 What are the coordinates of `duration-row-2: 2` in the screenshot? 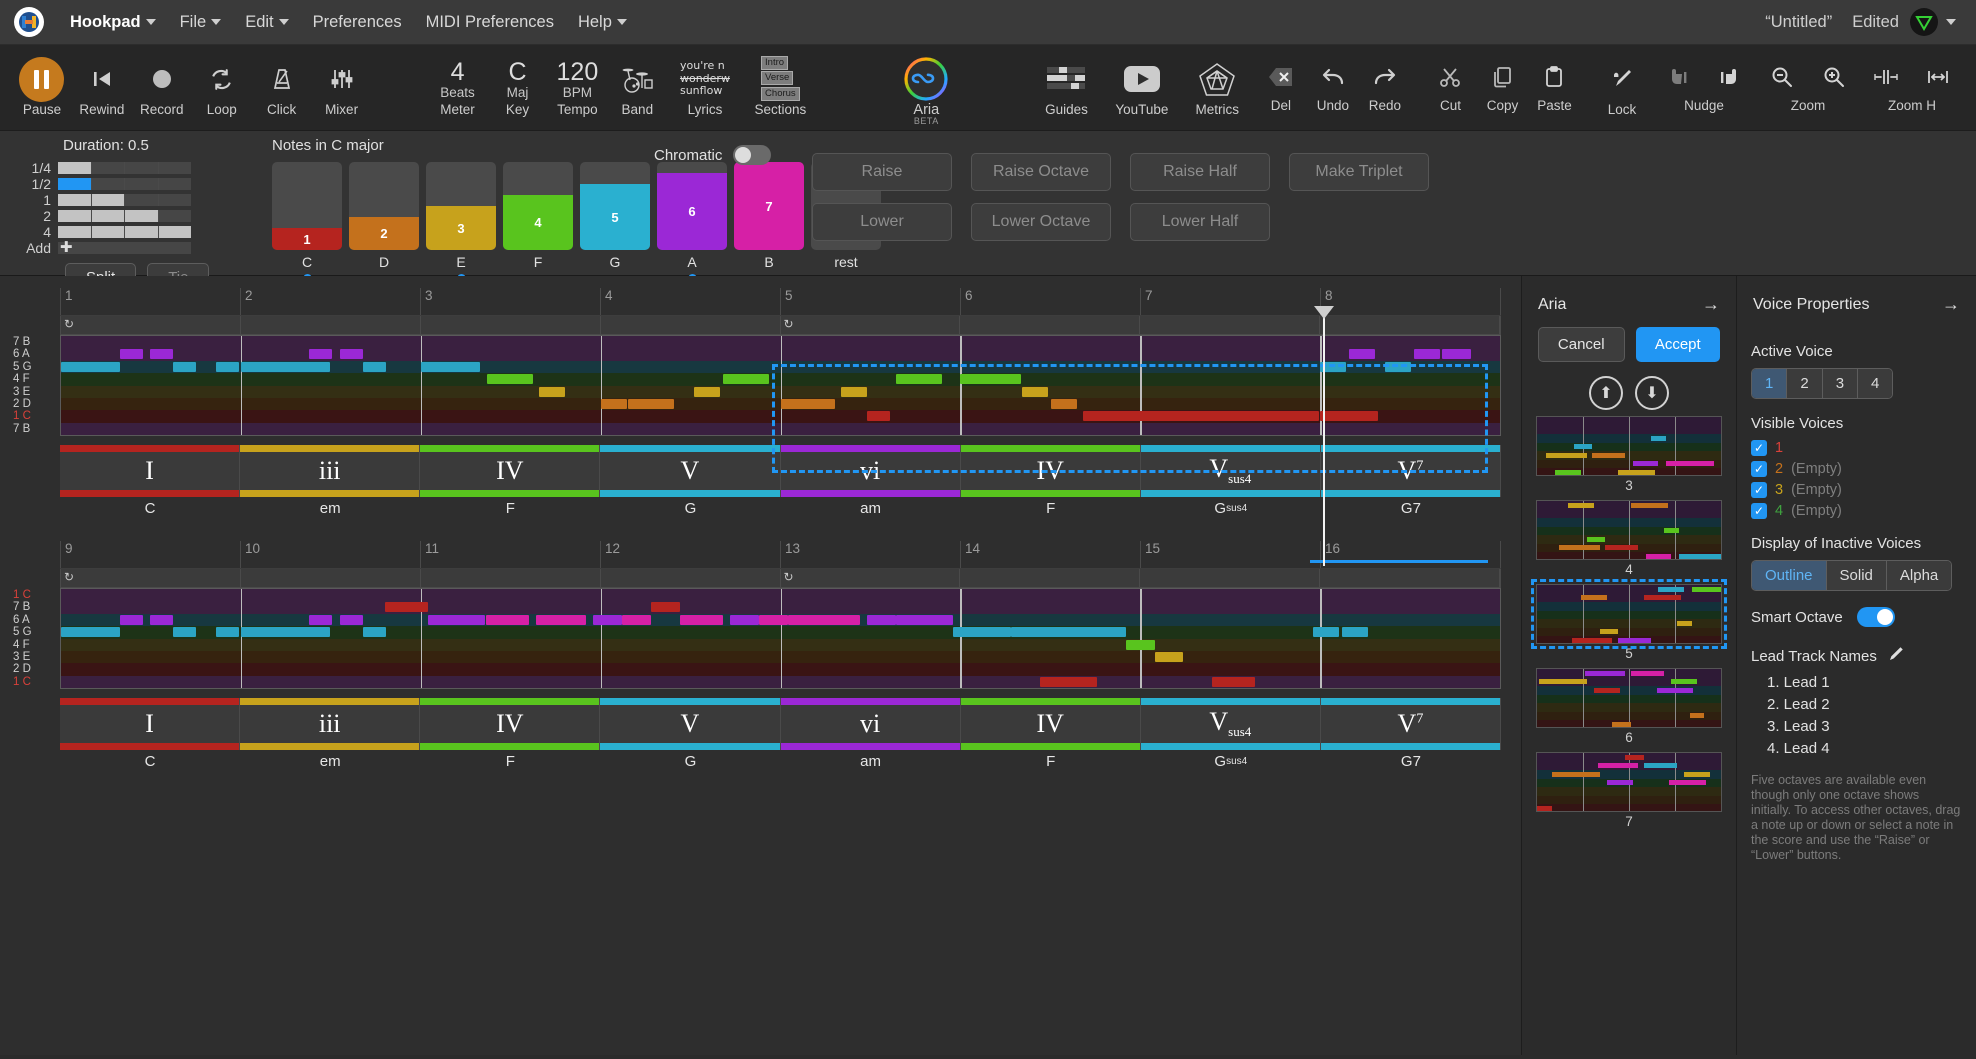 It's located at (120, 216).